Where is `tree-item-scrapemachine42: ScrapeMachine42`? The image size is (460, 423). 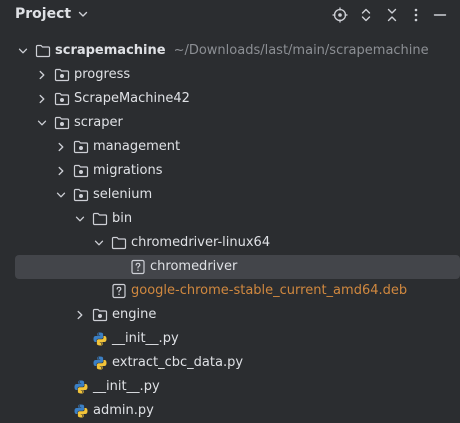 tree-item-scrapemachine42: ScrapeMachine42 is located at coordinates (230, 99).